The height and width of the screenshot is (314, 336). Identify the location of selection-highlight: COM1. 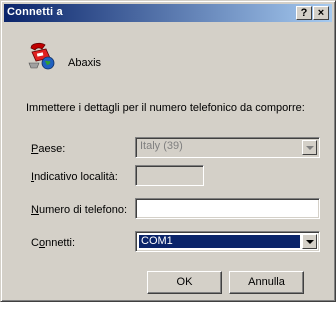
(219, 241).